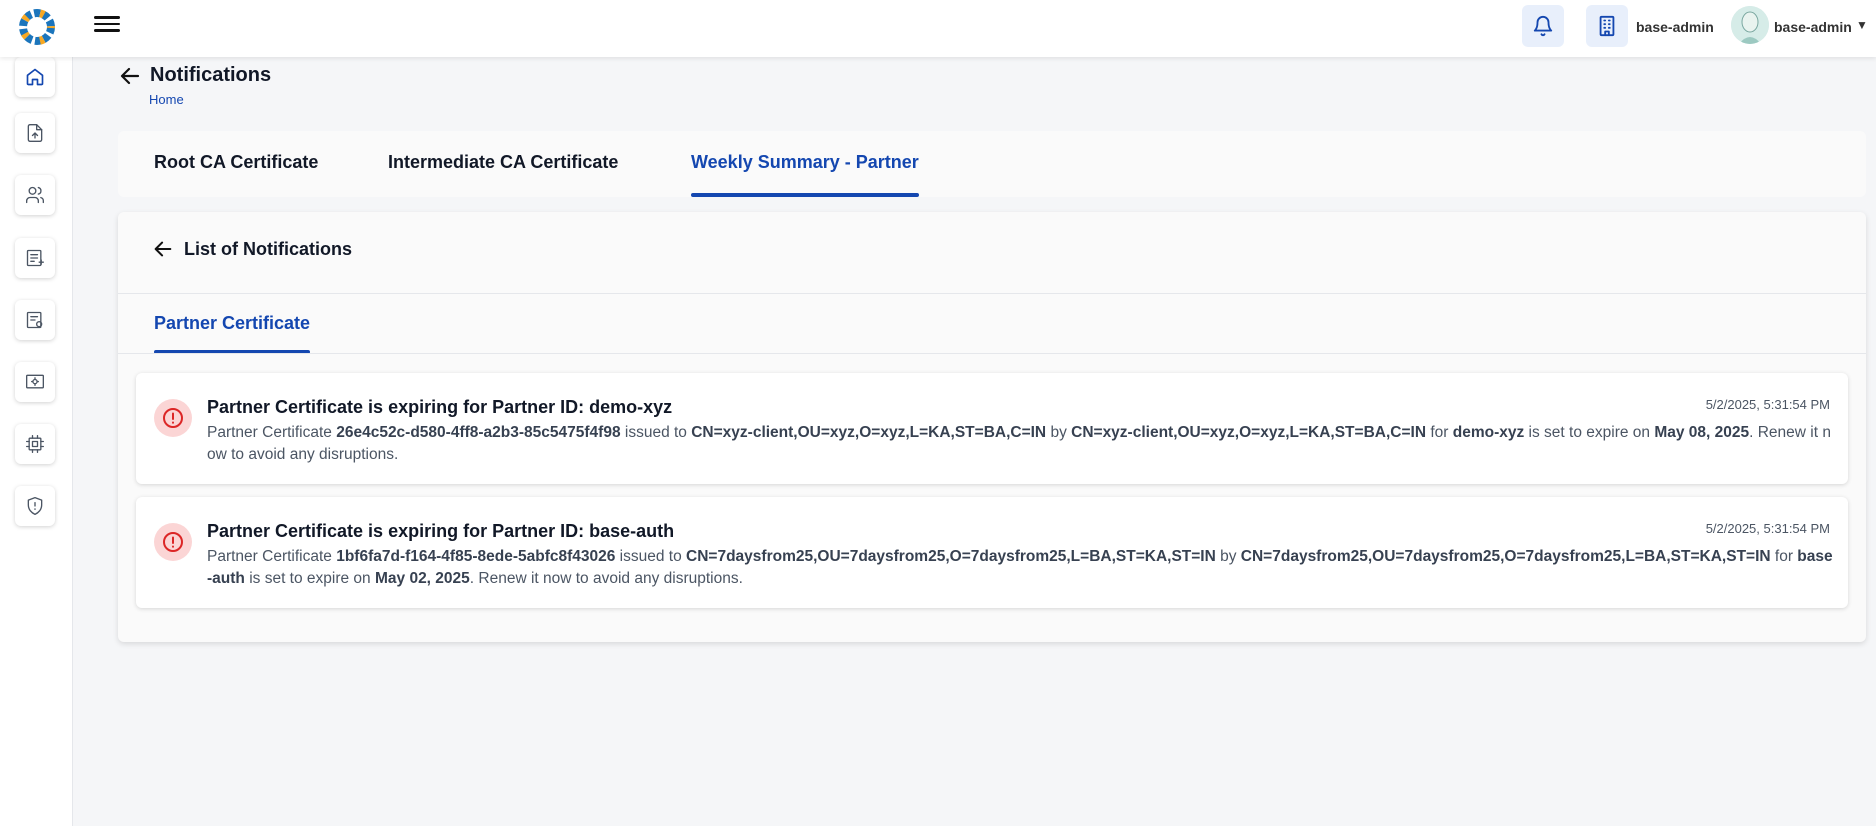  I want to click on document-settings-icon, so click(34, 320).